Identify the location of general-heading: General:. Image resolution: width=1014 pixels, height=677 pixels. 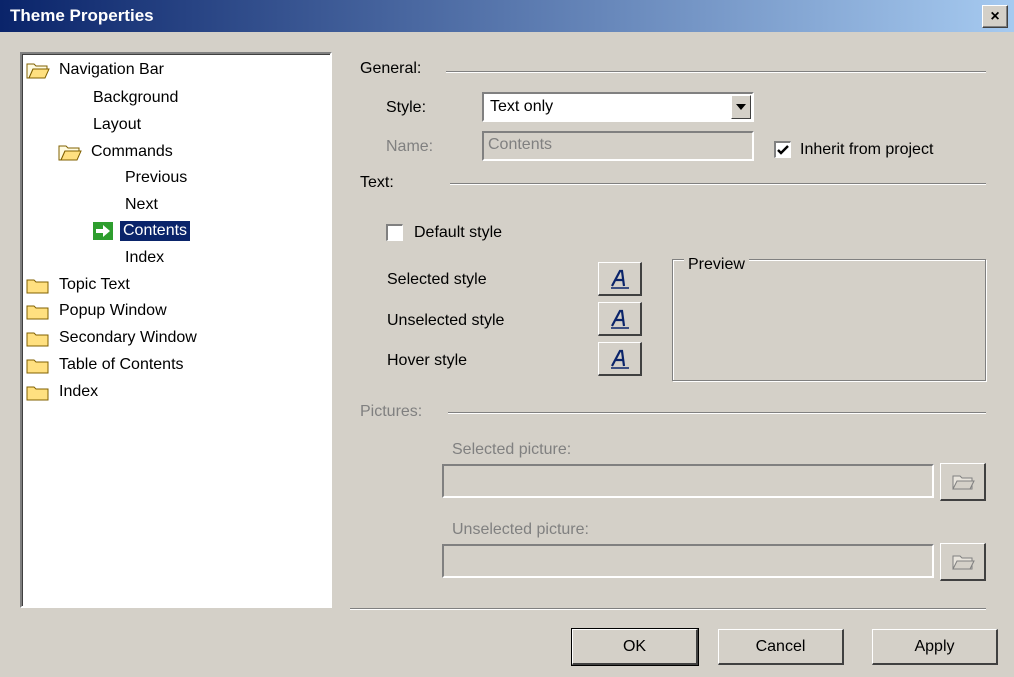
(391, 68).